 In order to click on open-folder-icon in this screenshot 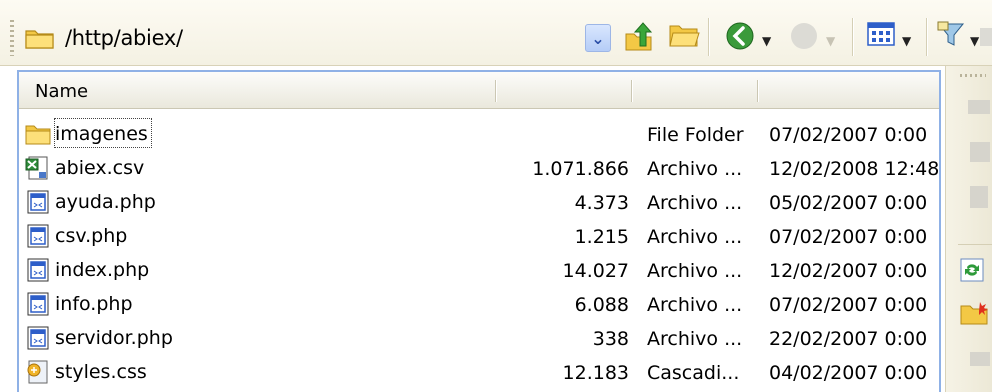, I will do `click(684, 35)`.